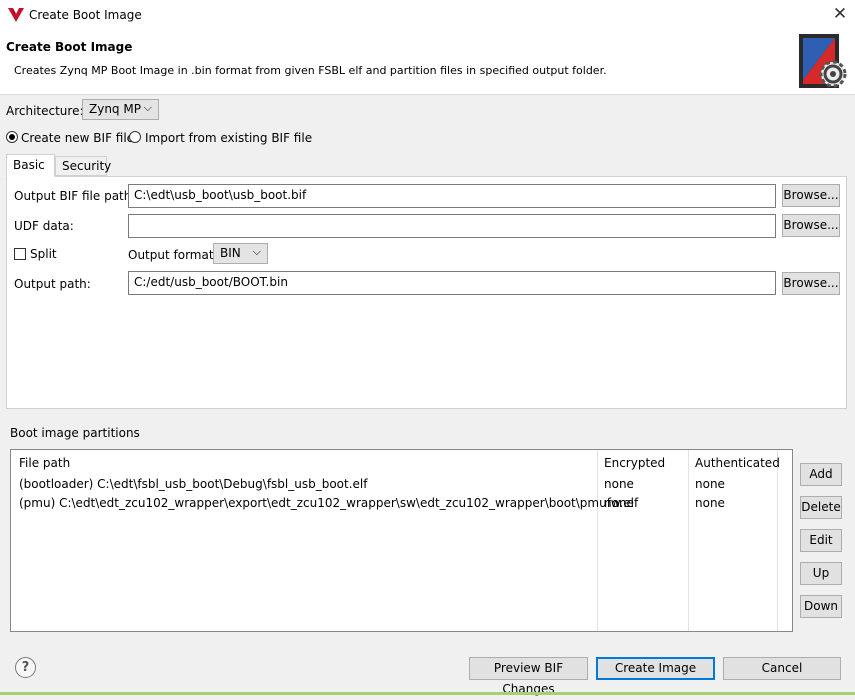 Image resolution: width=855 pixels, height=700 pixels. Describe the element at coordinates (75, 433) in the screenshot. I see `partitions-section-label: Boot image partitions` at that location.